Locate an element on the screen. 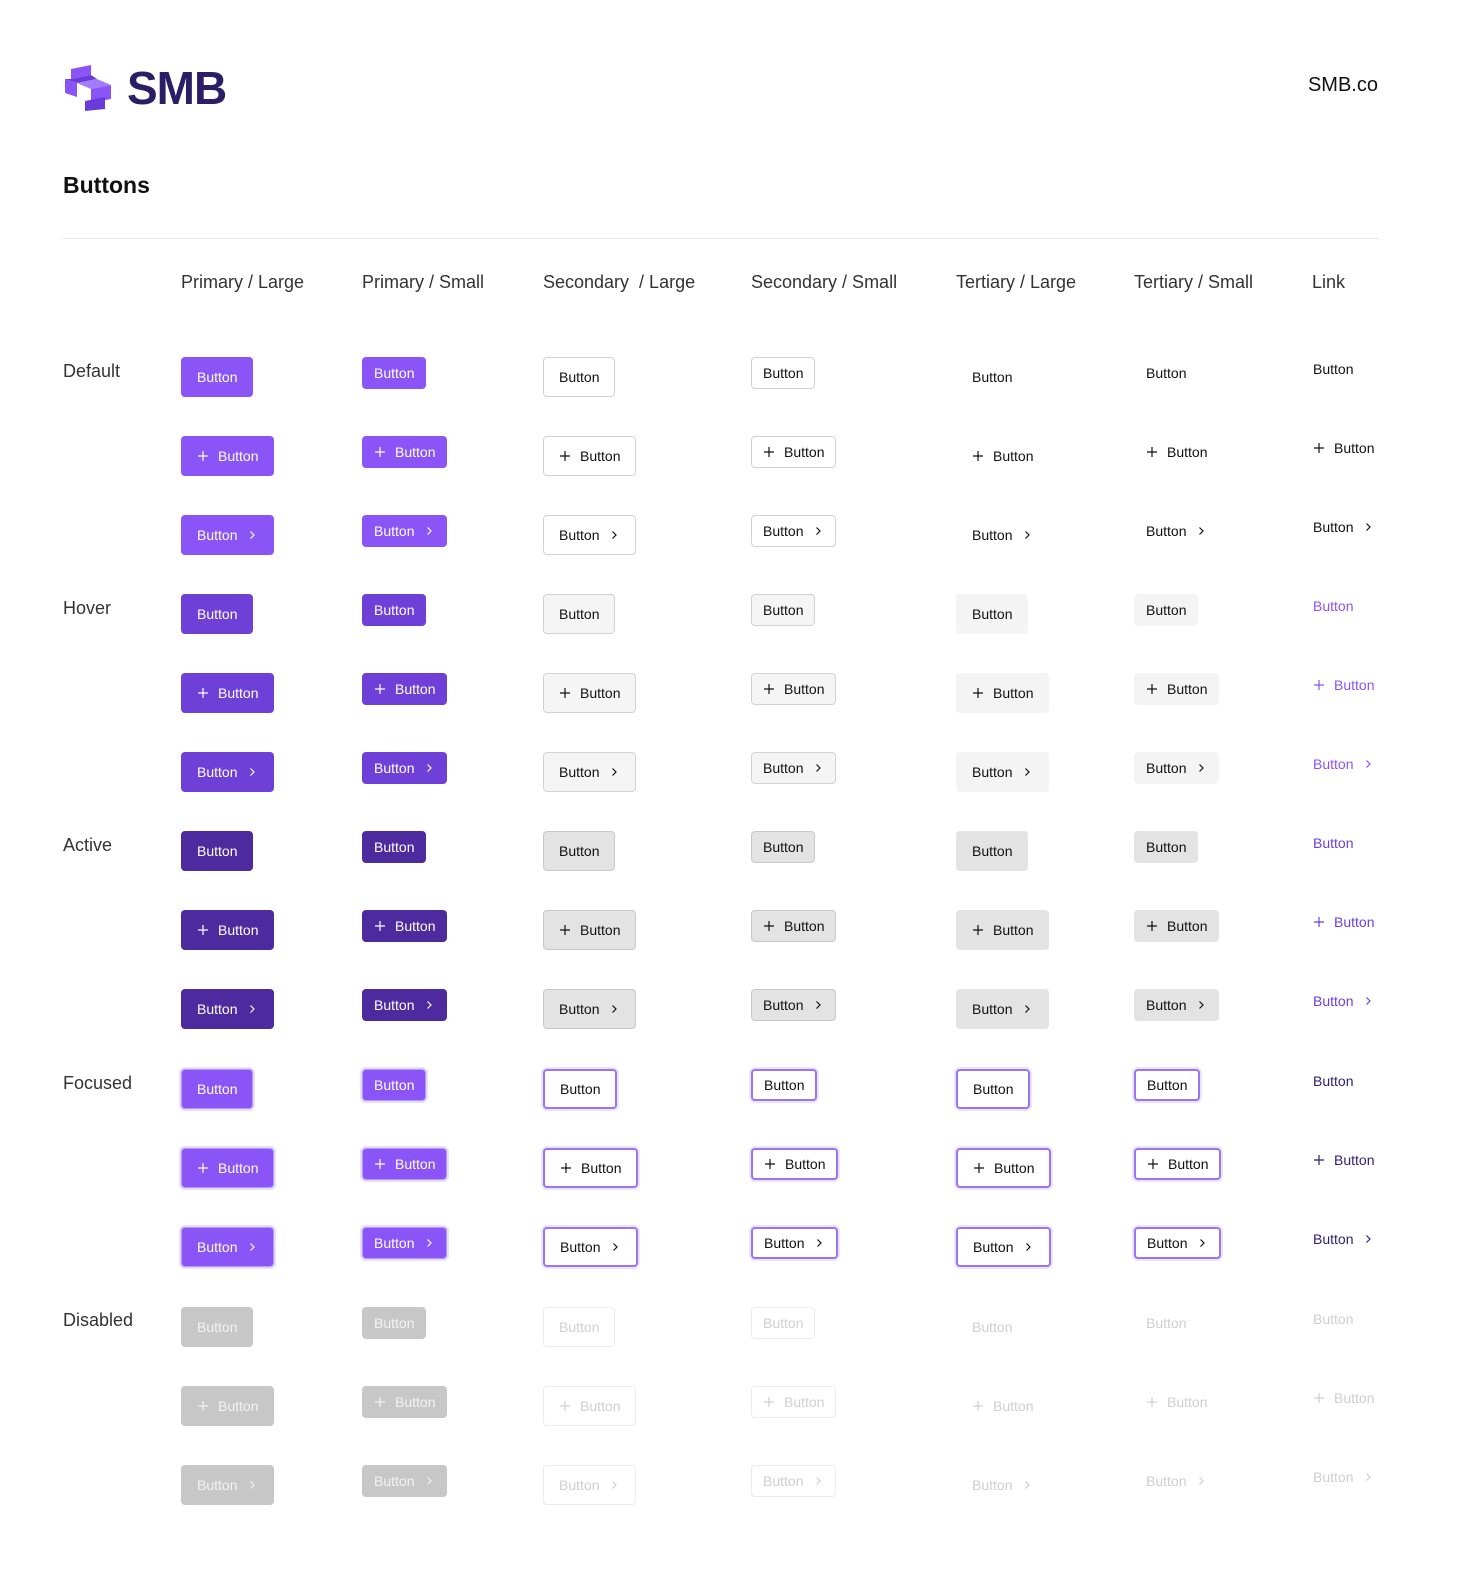  secondary-small-active-trailing-chevron-icon-button: Button is located at coordinates (794, 1005).